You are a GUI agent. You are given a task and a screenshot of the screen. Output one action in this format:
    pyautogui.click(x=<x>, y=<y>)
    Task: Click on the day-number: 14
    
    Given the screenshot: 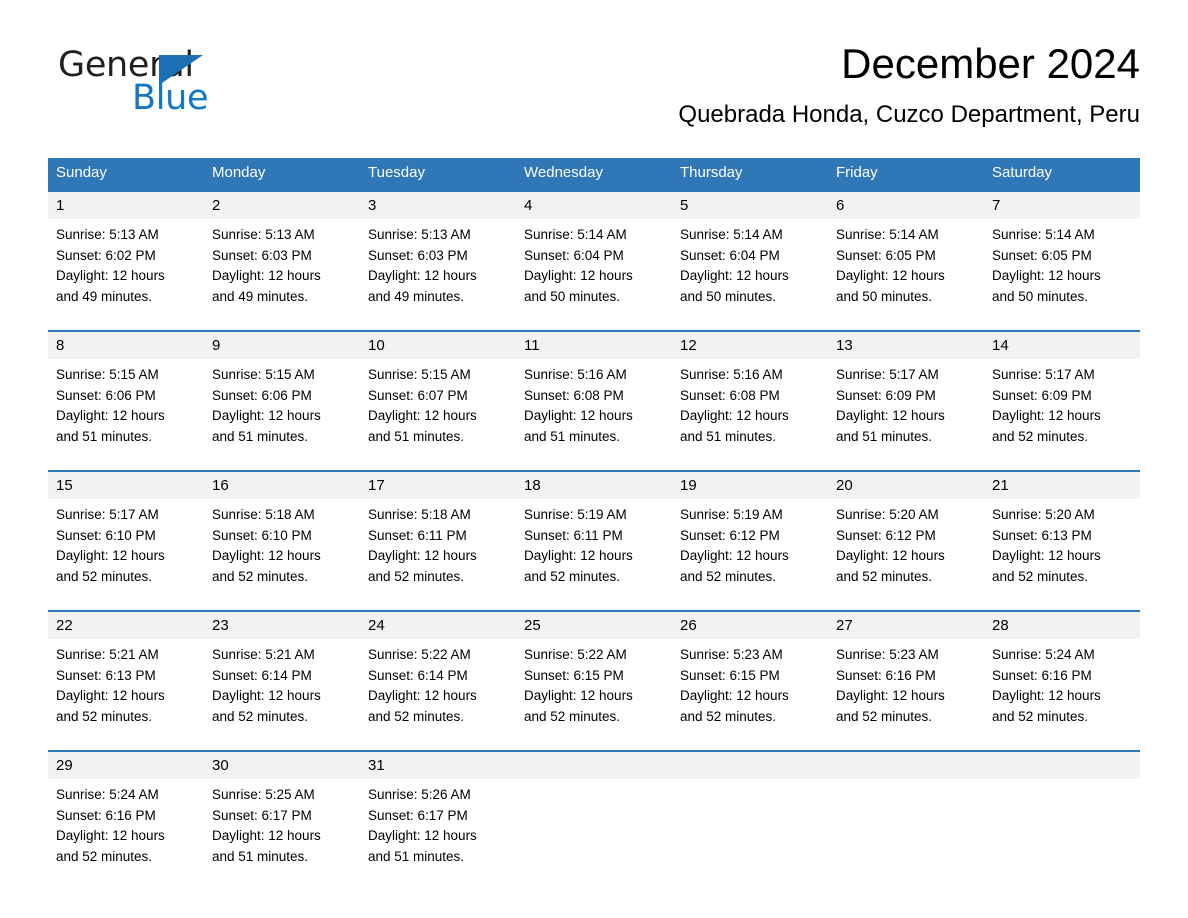 What is the action you would take?
    pyautogui.click(x=1062, y=345)
    